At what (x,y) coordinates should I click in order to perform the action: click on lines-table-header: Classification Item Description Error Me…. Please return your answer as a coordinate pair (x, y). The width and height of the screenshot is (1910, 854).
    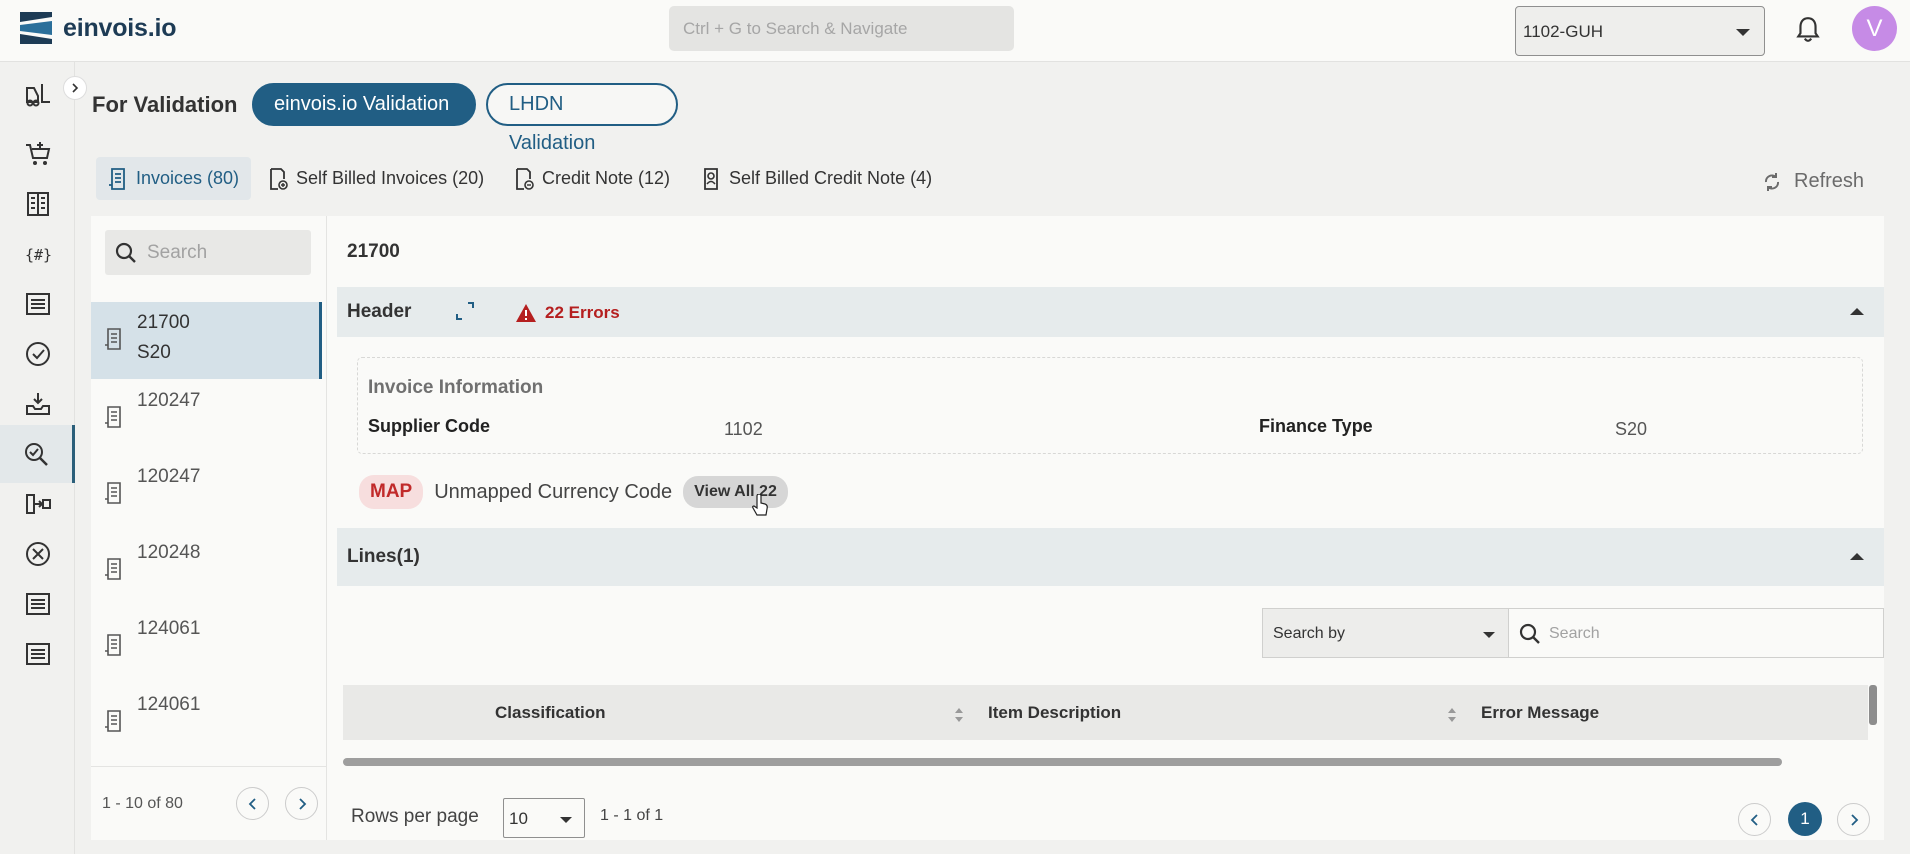
    Looking at the image, I should click on (1105, 712).